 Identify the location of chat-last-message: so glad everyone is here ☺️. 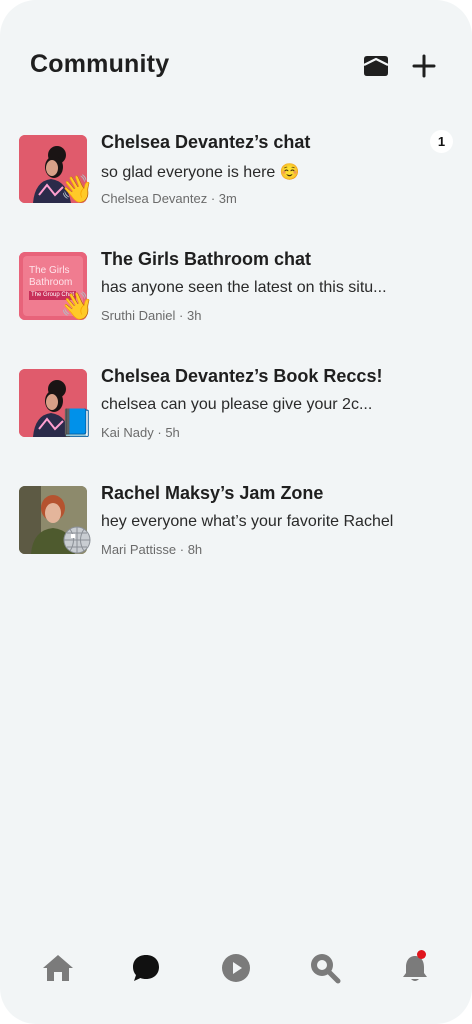
(200, 172).